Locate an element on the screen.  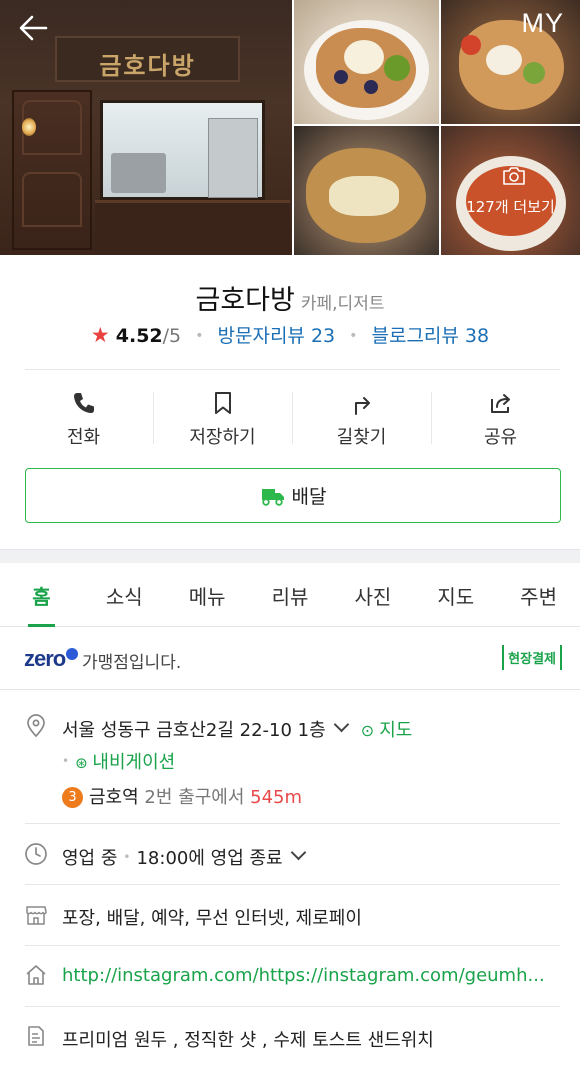
action-bar: 전화 저장하기 길찾기 공유 is located at coordinates (292, 418).